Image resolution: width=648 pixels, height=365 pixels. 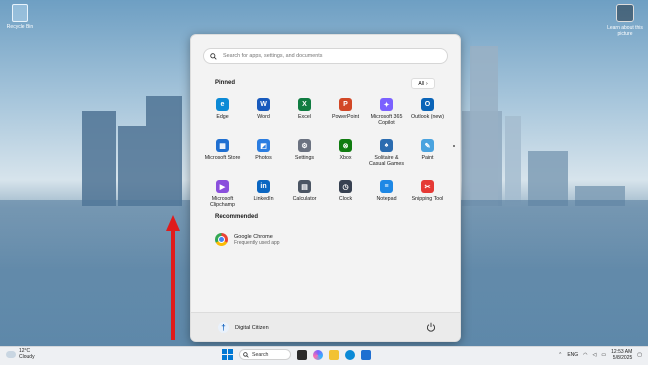 I want to click on pinned-app: ⚙ Settings, so click(x=304, y=156).